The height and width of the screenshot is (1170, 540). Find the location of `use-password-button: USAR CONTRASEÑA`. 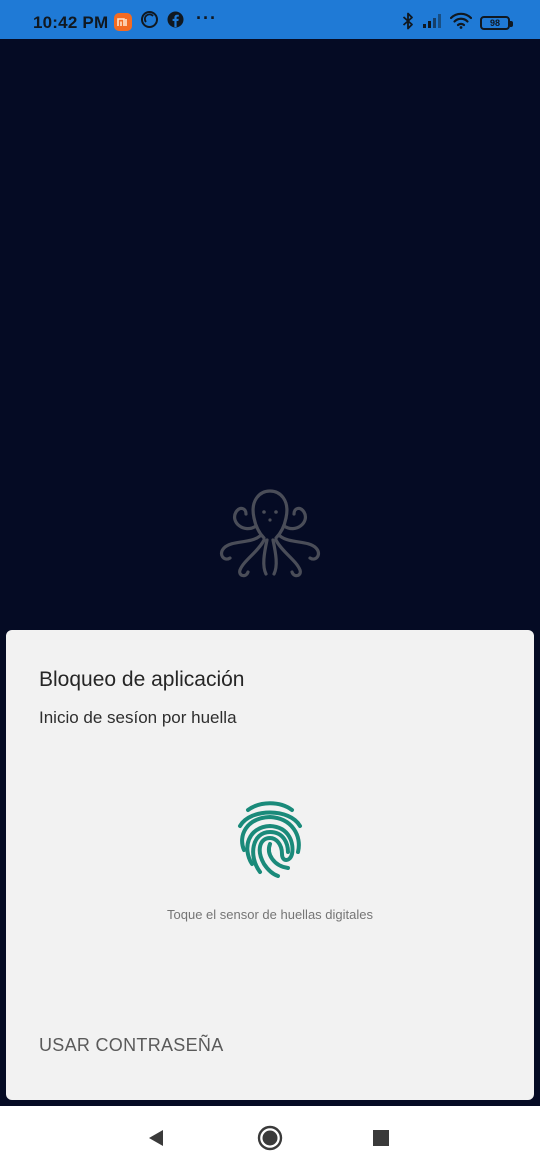

use-password-button: USAR CONTRASEÑA is located at coordinates (131, 1045).